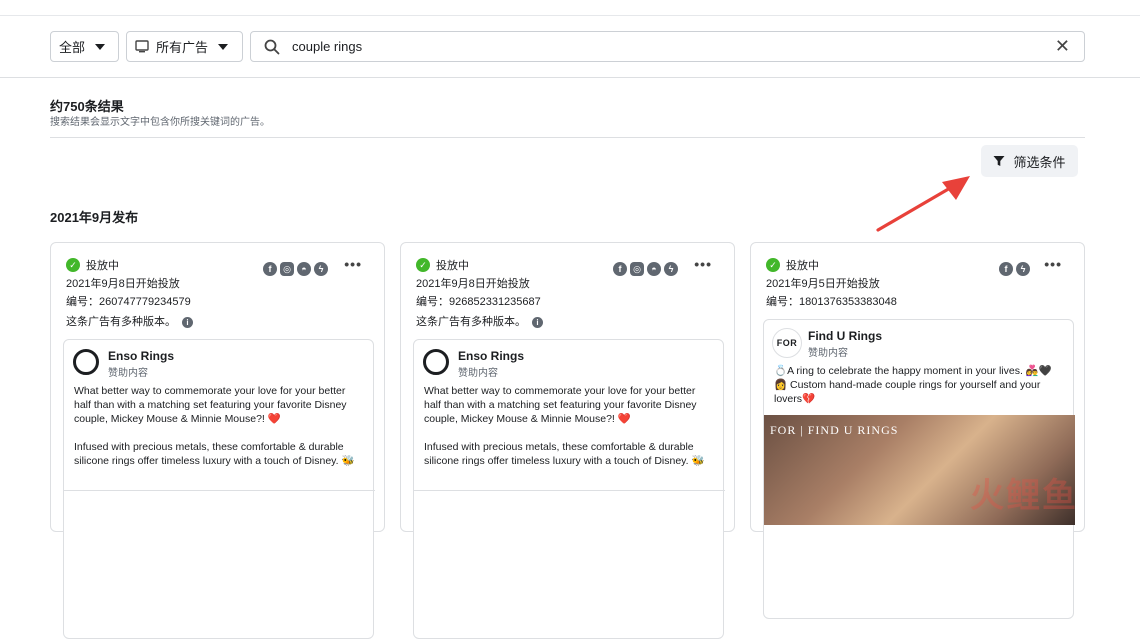  Describe the element at coordinates (823, 284) in the screenshot. I see `start-date: 2021年9月5日开始投放` at that location.